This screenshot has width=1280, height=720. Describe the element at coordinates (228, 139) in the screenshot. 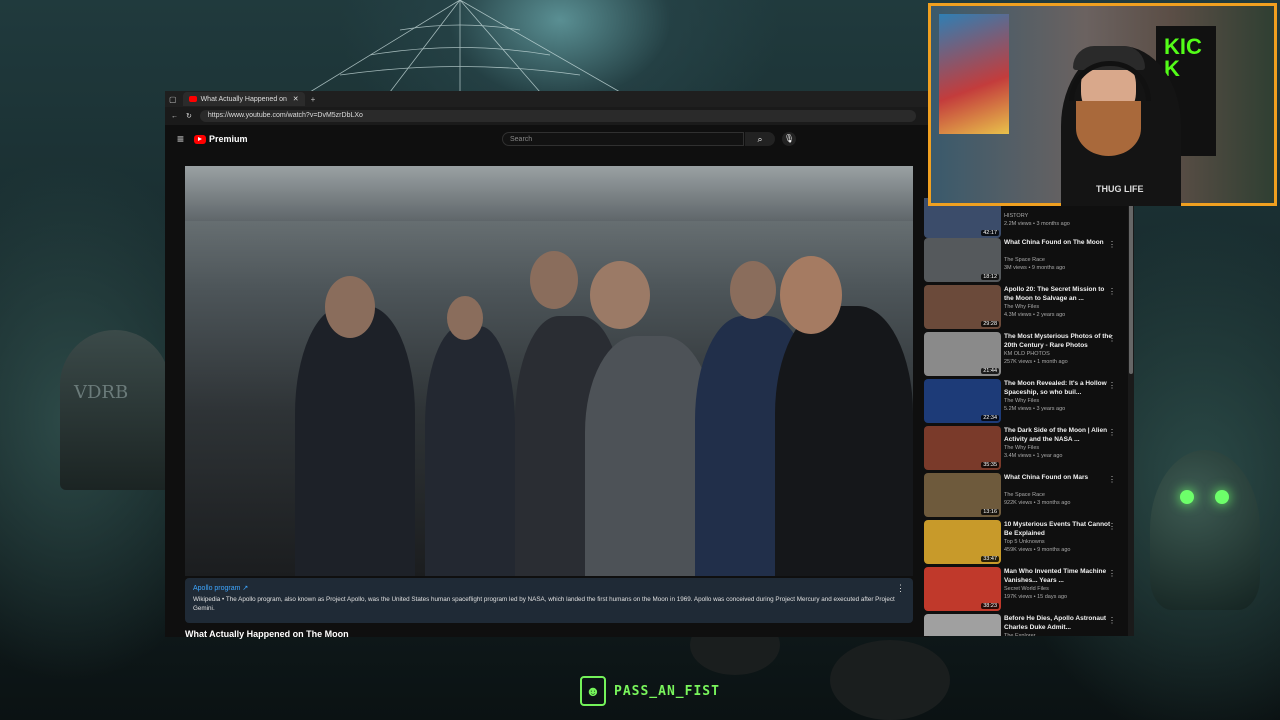

I see `logo-text: Premium` at that location.